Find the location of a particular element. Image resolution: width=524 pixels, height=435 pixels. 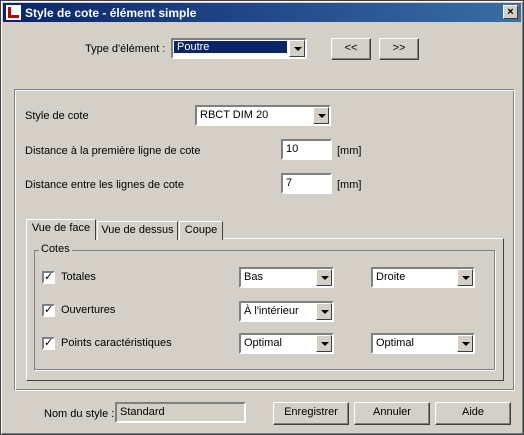

cotes-group-title: Cotes is located at coordinates (55, 249).